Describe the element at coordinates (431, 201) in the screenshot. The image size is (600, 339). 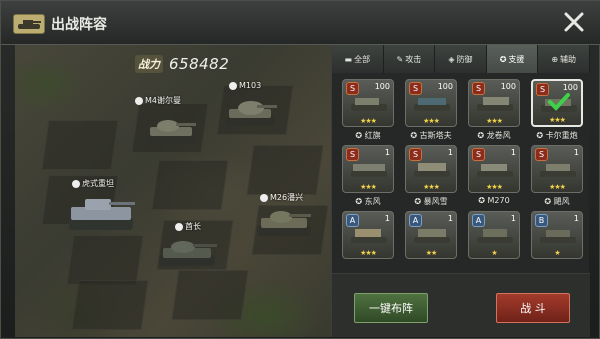
I see `unit-card-label: ✪ 暴风雪` at that location.